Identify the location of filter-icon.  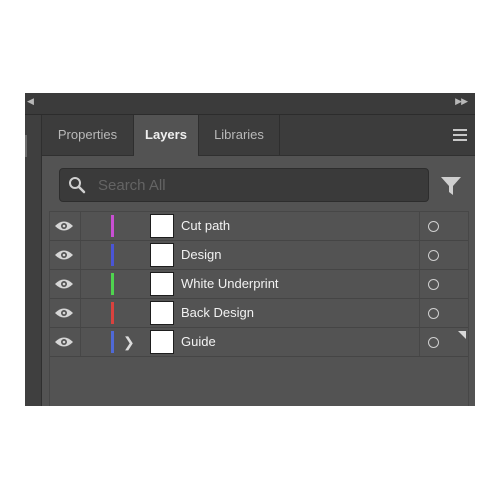
(451, 186).